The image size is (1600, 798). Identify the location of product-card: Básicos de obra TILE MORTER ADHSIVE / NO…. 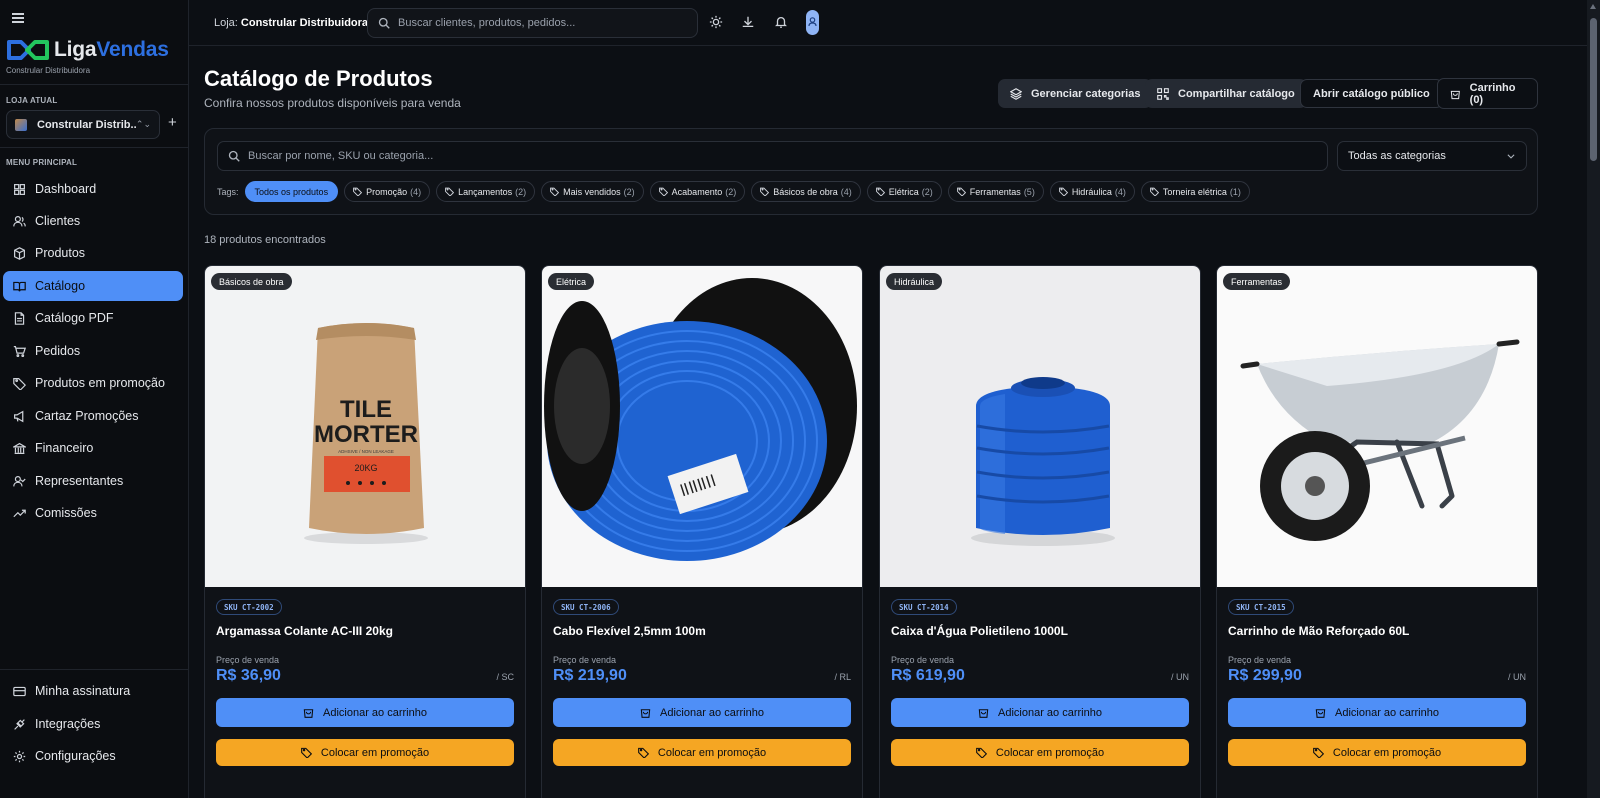
(365, 531).